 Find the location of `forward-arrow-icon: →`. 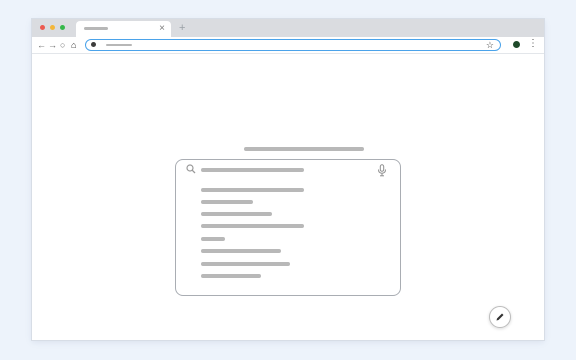

forward-arrow-icon: → is located at coordinates (52, 45).